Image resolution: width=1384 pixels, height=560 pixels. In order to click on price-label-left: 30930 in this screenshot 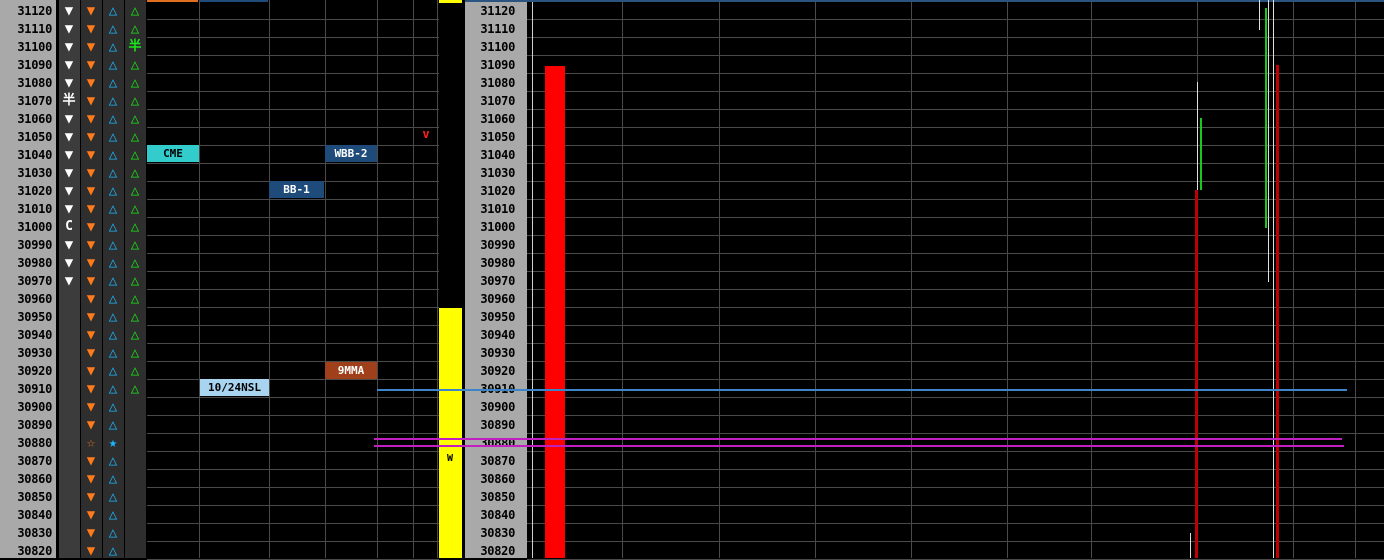, I will do `click(34, 353)`.